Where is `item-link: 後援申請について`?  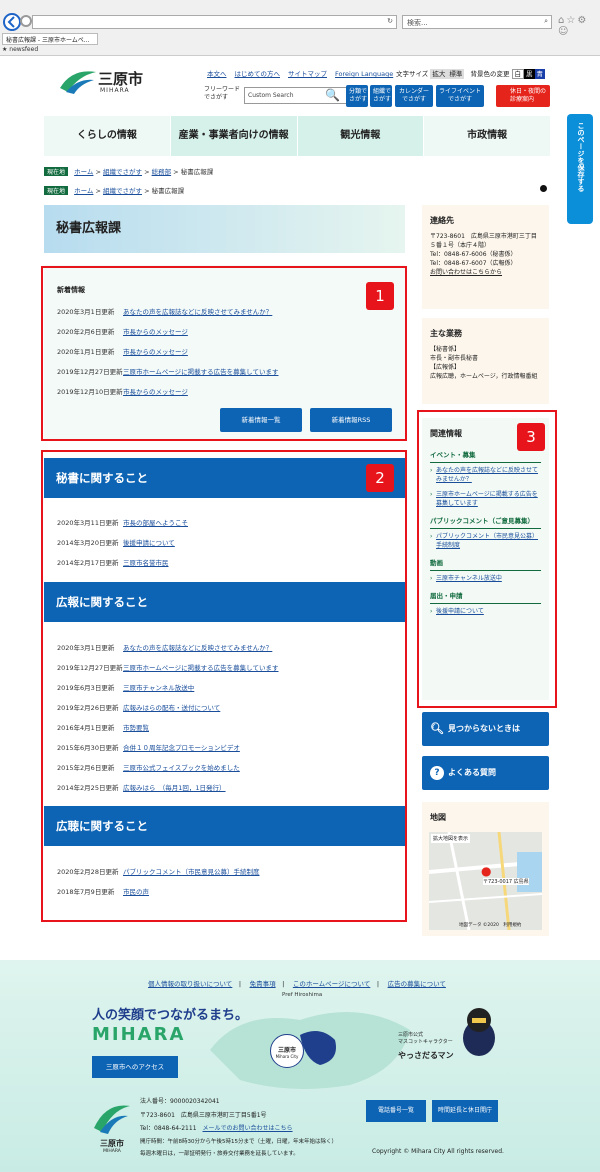
item-link: 後援申請について is located at coordinates (149, 543).